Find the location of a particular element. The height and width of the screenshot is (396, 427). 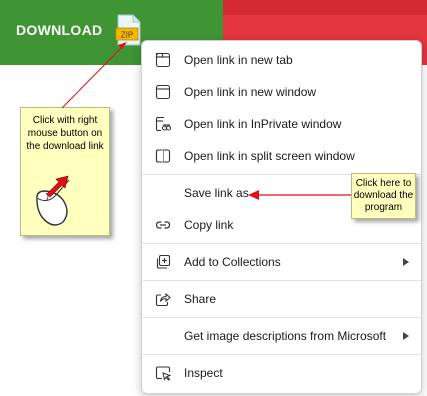

menu-item-label: Open link in new window is located at coordinates (250, 92).